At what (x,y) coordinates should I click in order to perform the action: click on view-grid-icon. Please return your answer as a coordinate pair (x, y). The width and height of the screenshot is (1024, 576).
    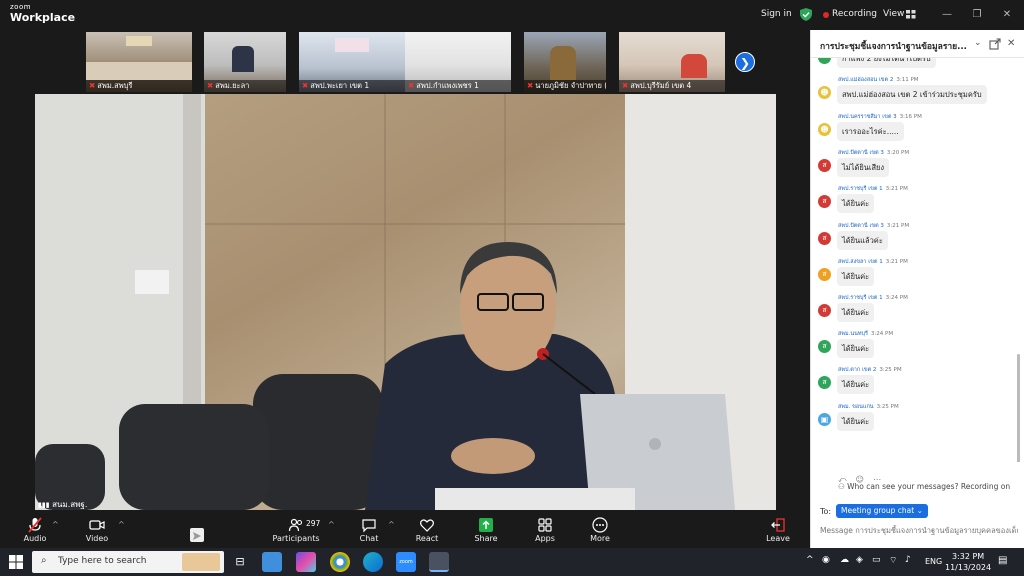
    Looking at the image, I should click on (911, 14).